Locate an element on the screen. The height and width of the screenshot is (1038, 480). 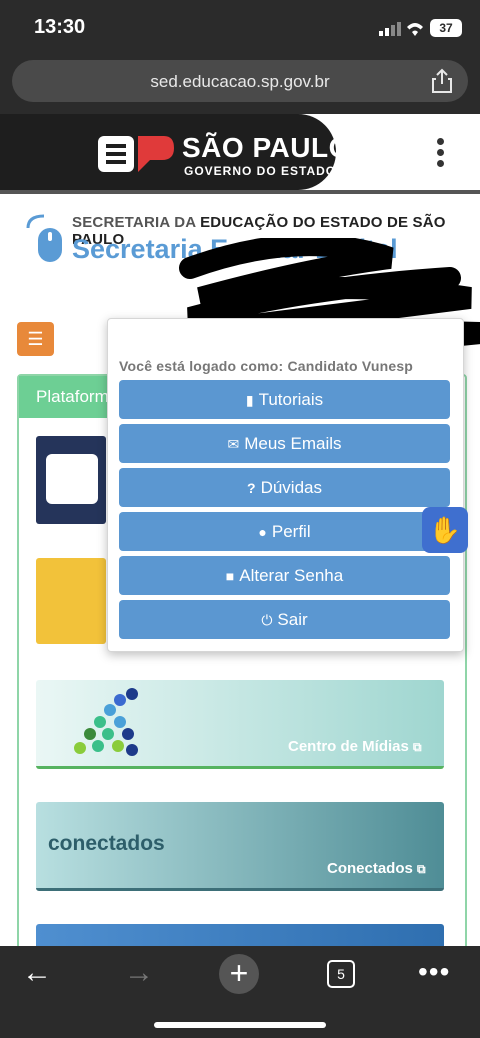
sign-language-icon: ✋ is located at coordinates (445, 530).